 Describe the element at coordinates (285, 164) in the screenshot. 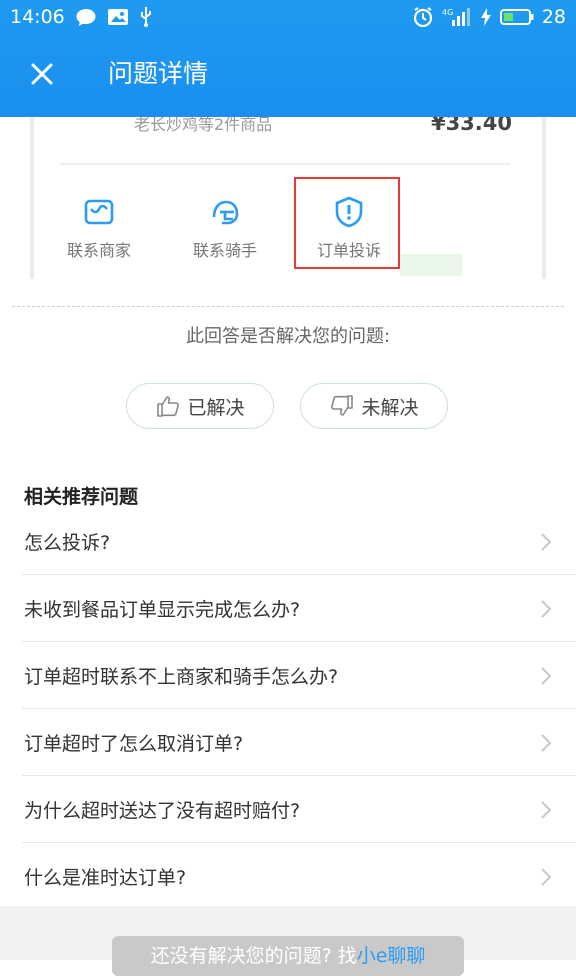

I see `screenshot-divider` at that location.